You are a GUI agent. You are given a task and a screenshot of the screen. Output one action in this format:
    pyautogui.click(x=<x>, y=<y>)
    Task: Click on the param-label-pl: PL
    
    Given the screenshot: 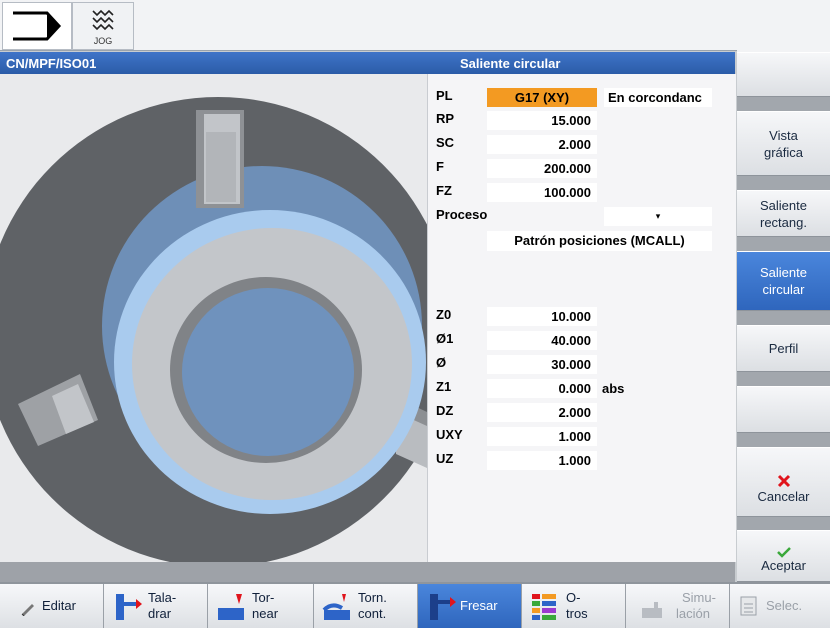 What is the action you would take?
    pyautogui.click(x=444, y=95)
    